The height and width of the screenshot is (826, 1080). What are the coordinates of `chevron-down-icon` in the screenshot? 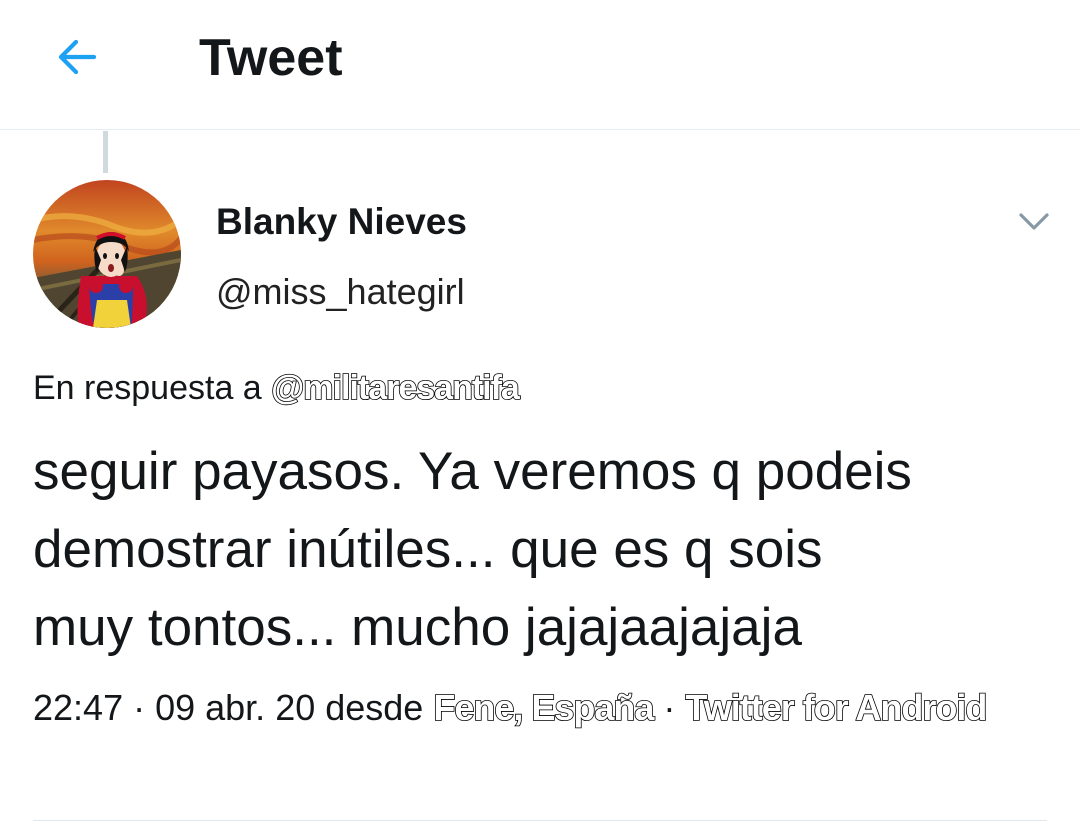 It's located at (1034, 221).